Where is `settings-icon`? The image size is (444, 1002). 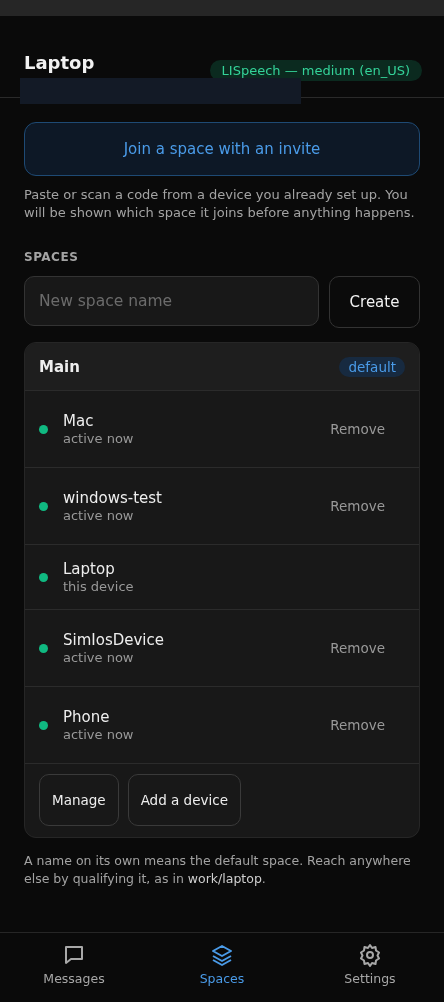
settings-icon is located at coordinates (370, 955).